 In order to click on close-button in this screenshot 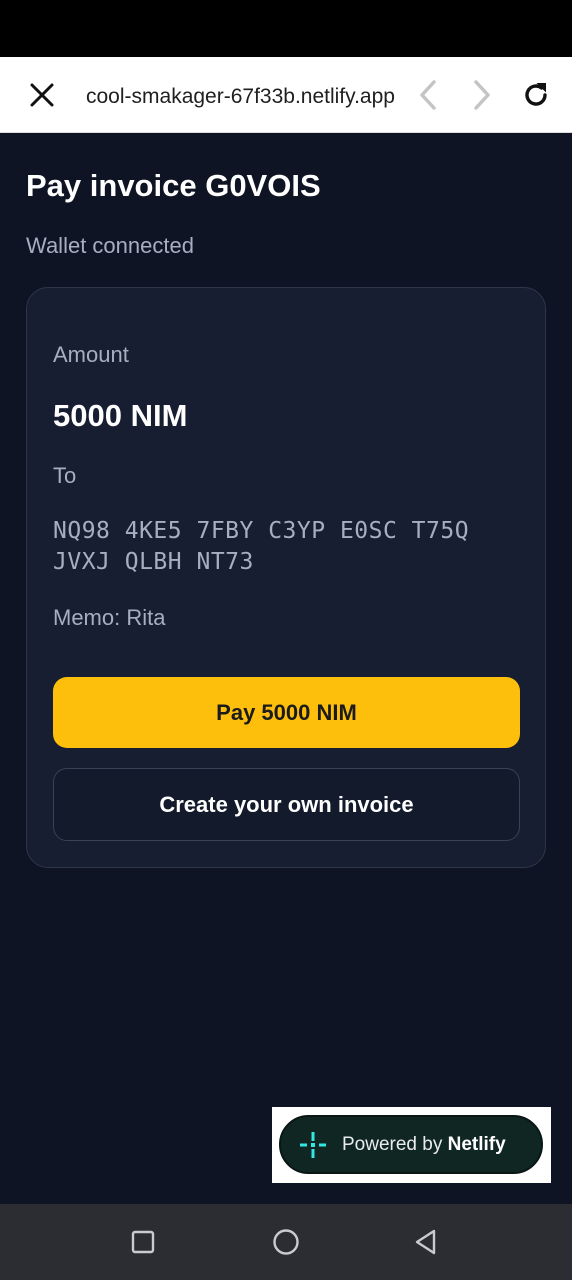, I will do `click(42, 95)`.